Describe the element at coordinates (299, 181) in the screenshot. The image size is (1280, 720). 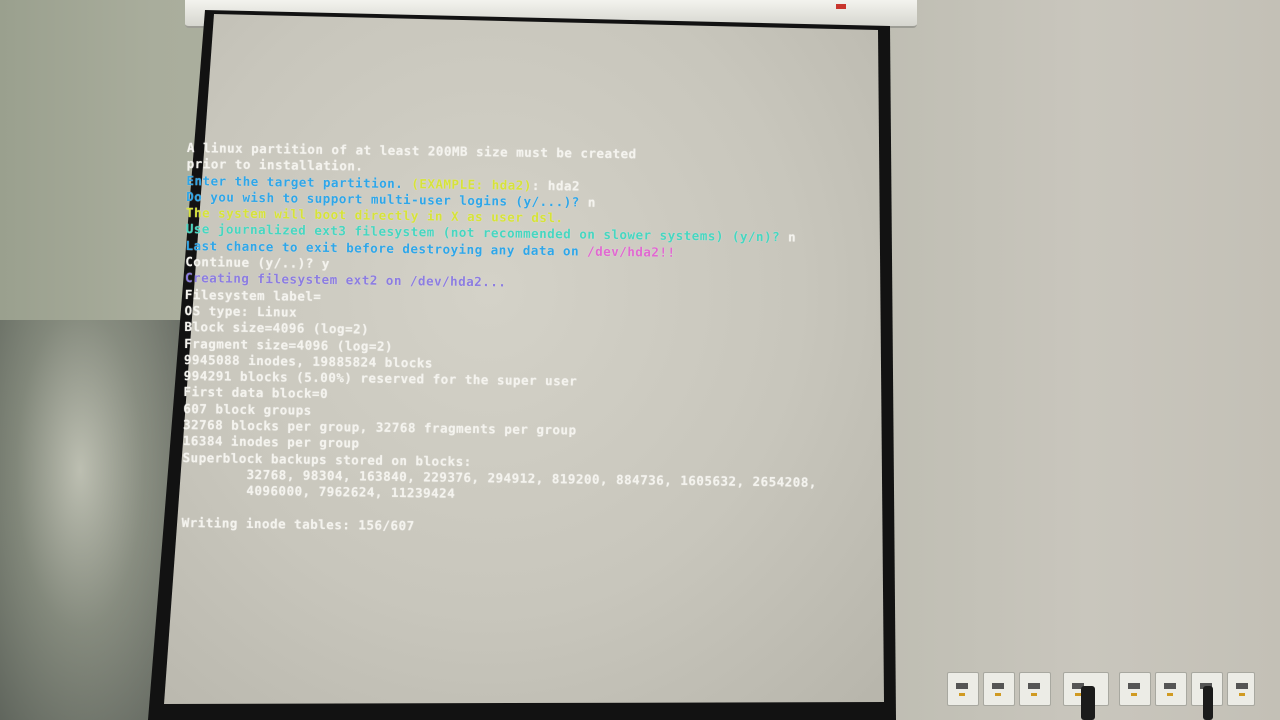
I see `terminal-text-segment: Enter the target partition.` at that location.